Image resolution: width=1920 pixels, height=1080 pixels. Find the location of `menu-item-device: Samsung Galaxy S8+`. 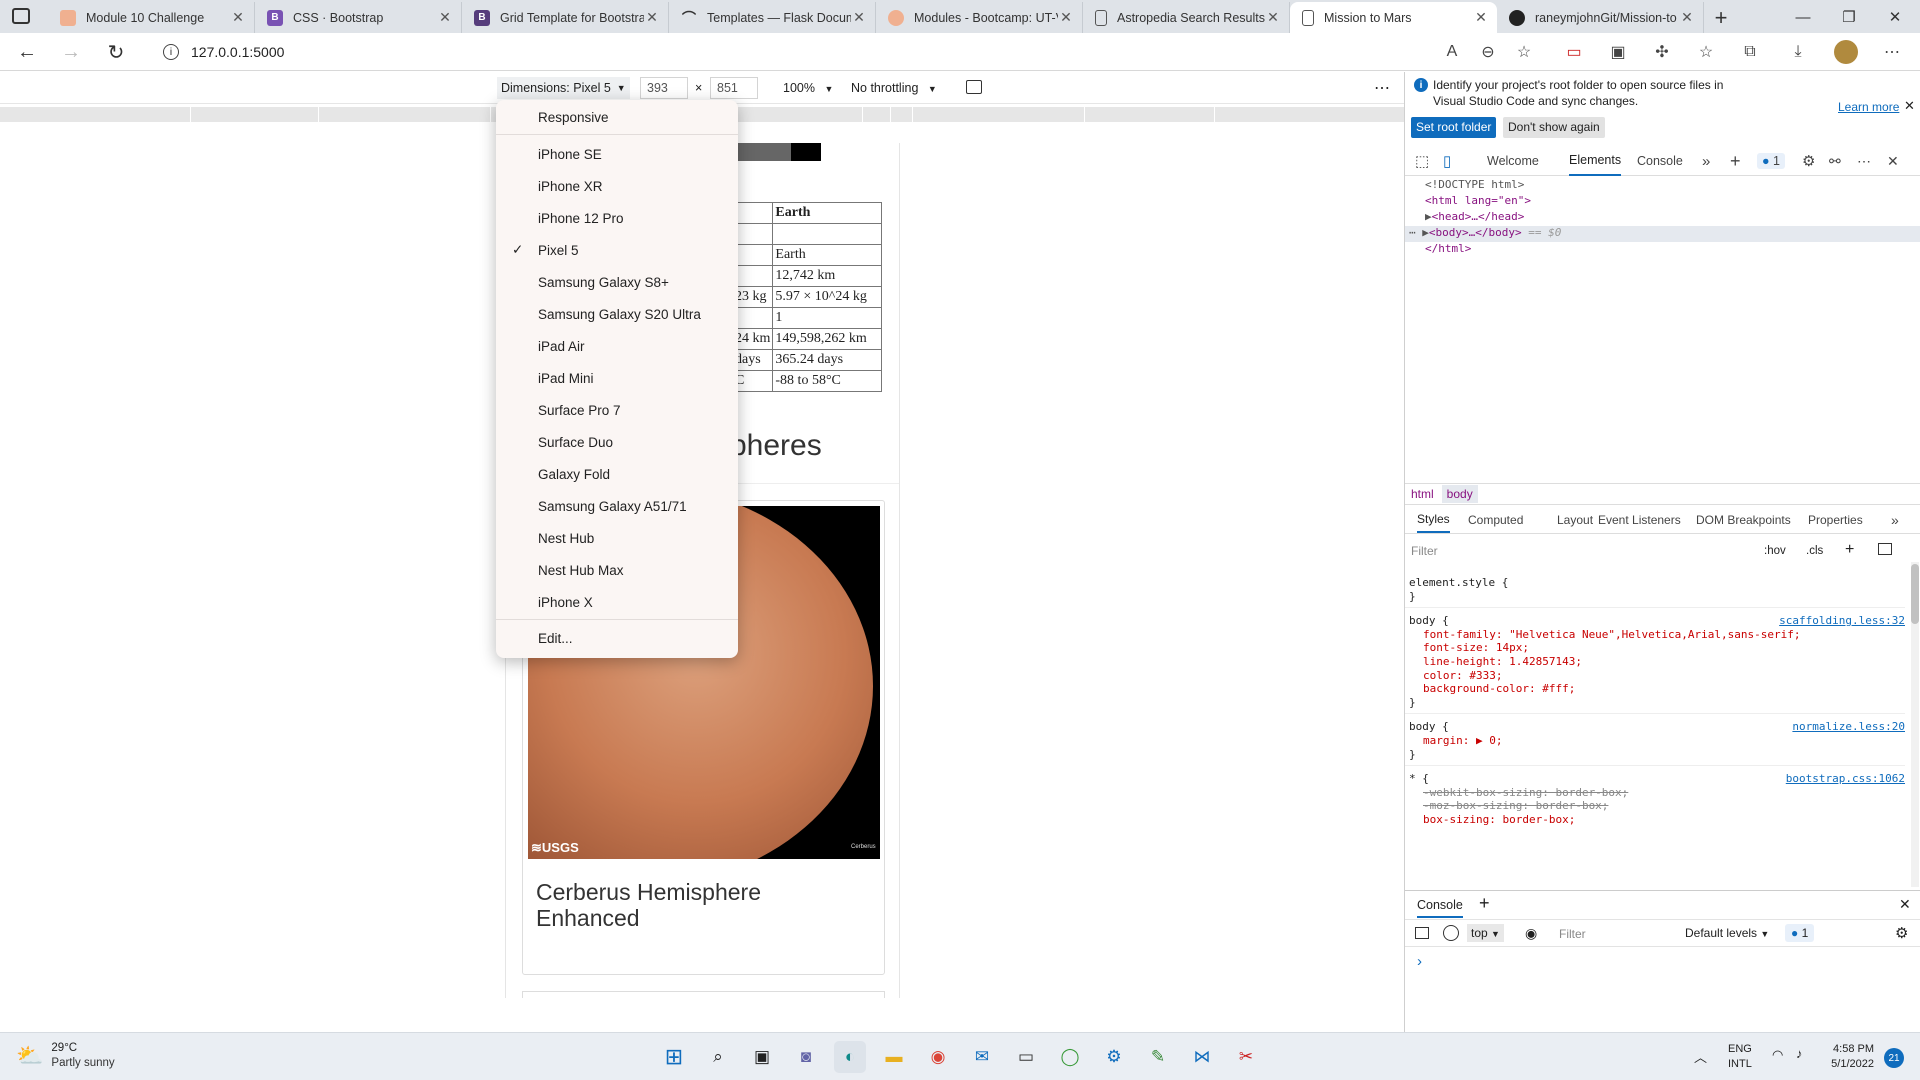

menu-item-device: Samsung Galaxy S8+ is located at coordinates (617, 282).